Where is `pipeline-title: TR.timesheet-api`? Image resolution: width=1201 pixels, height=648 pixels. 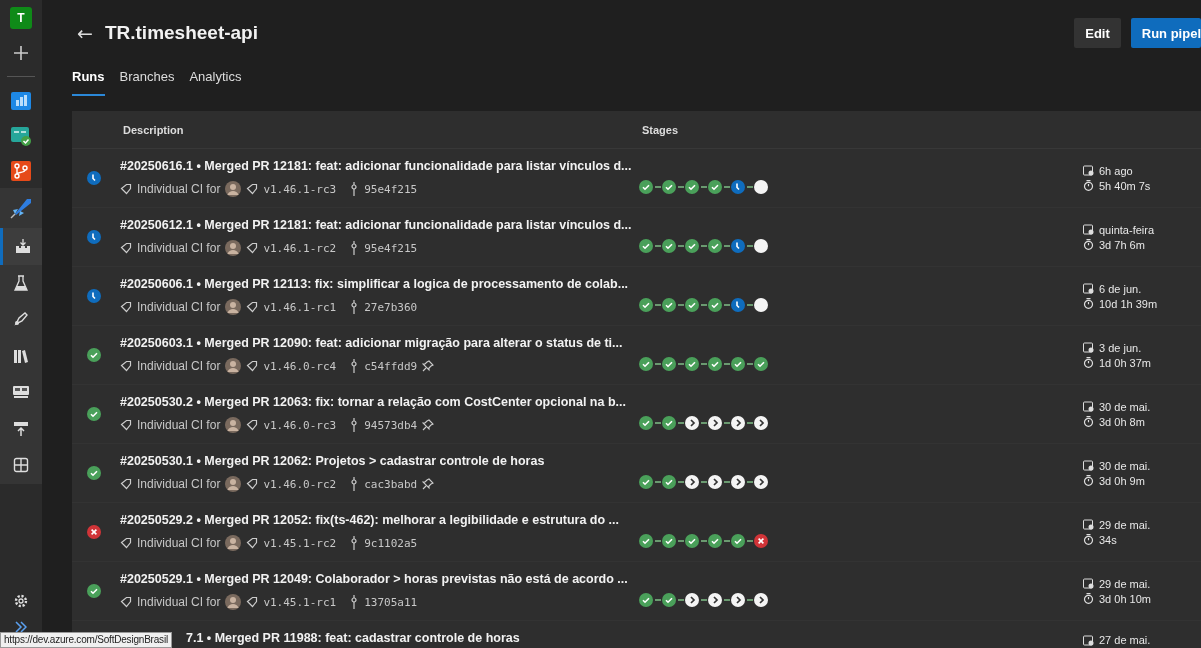 pipeline-title: TR.timesheet-api is located at coordinates (181, 33).